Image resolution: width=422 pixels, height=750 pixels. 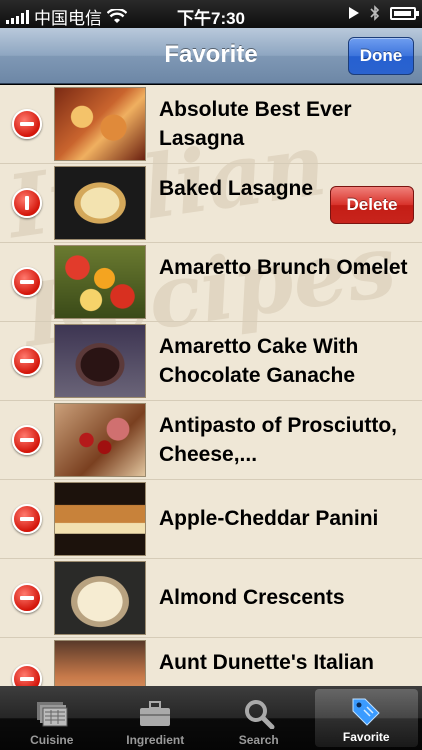 I want to click on recipe-row: Absolute Best Ever Lasagna, so click(x=211, y=124).